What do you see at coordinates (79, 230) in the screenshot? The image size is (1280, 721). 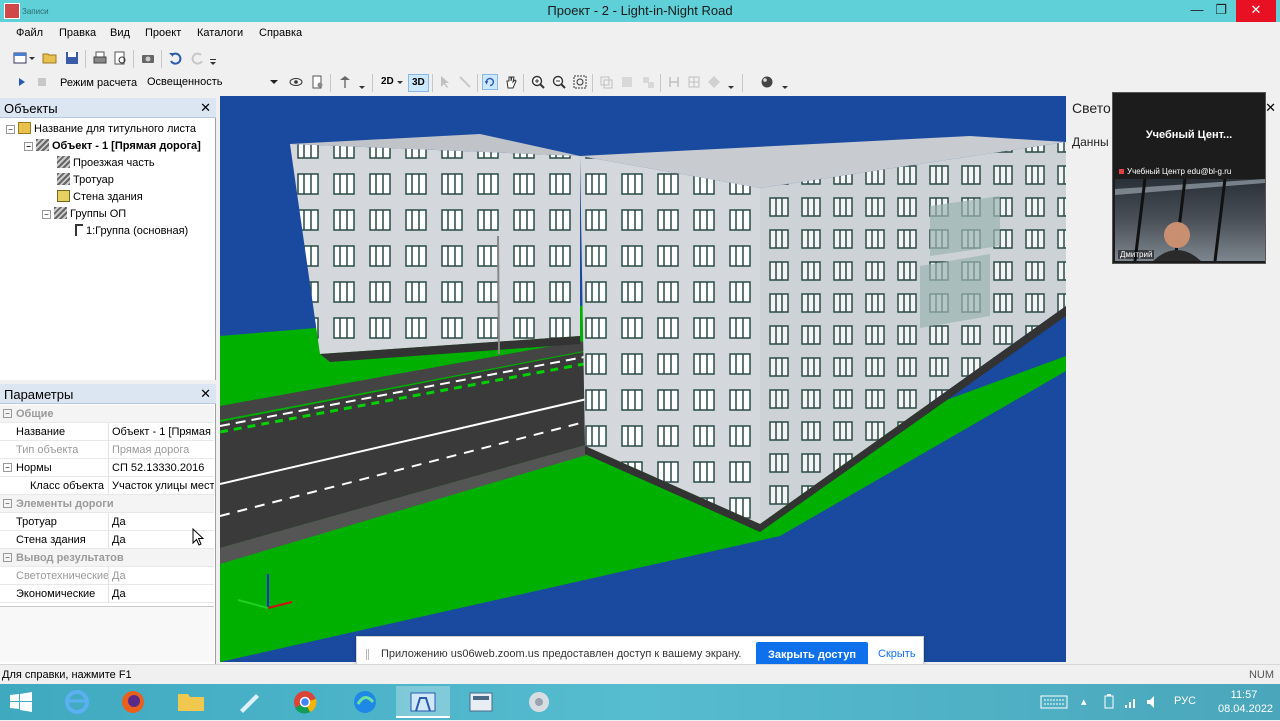 I see `street-light-icon` at bounding box center [79, 230].